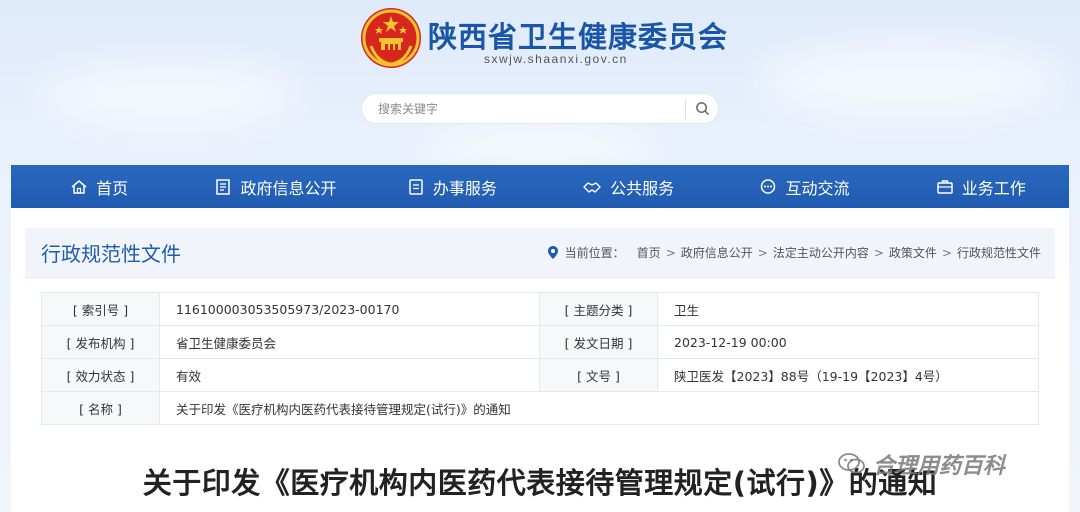 Image resolution: width=1080 pixels, height=512 pixels. Describe the element at coordinates (523, 108) in the screenshot. I see `search-input` at that location.